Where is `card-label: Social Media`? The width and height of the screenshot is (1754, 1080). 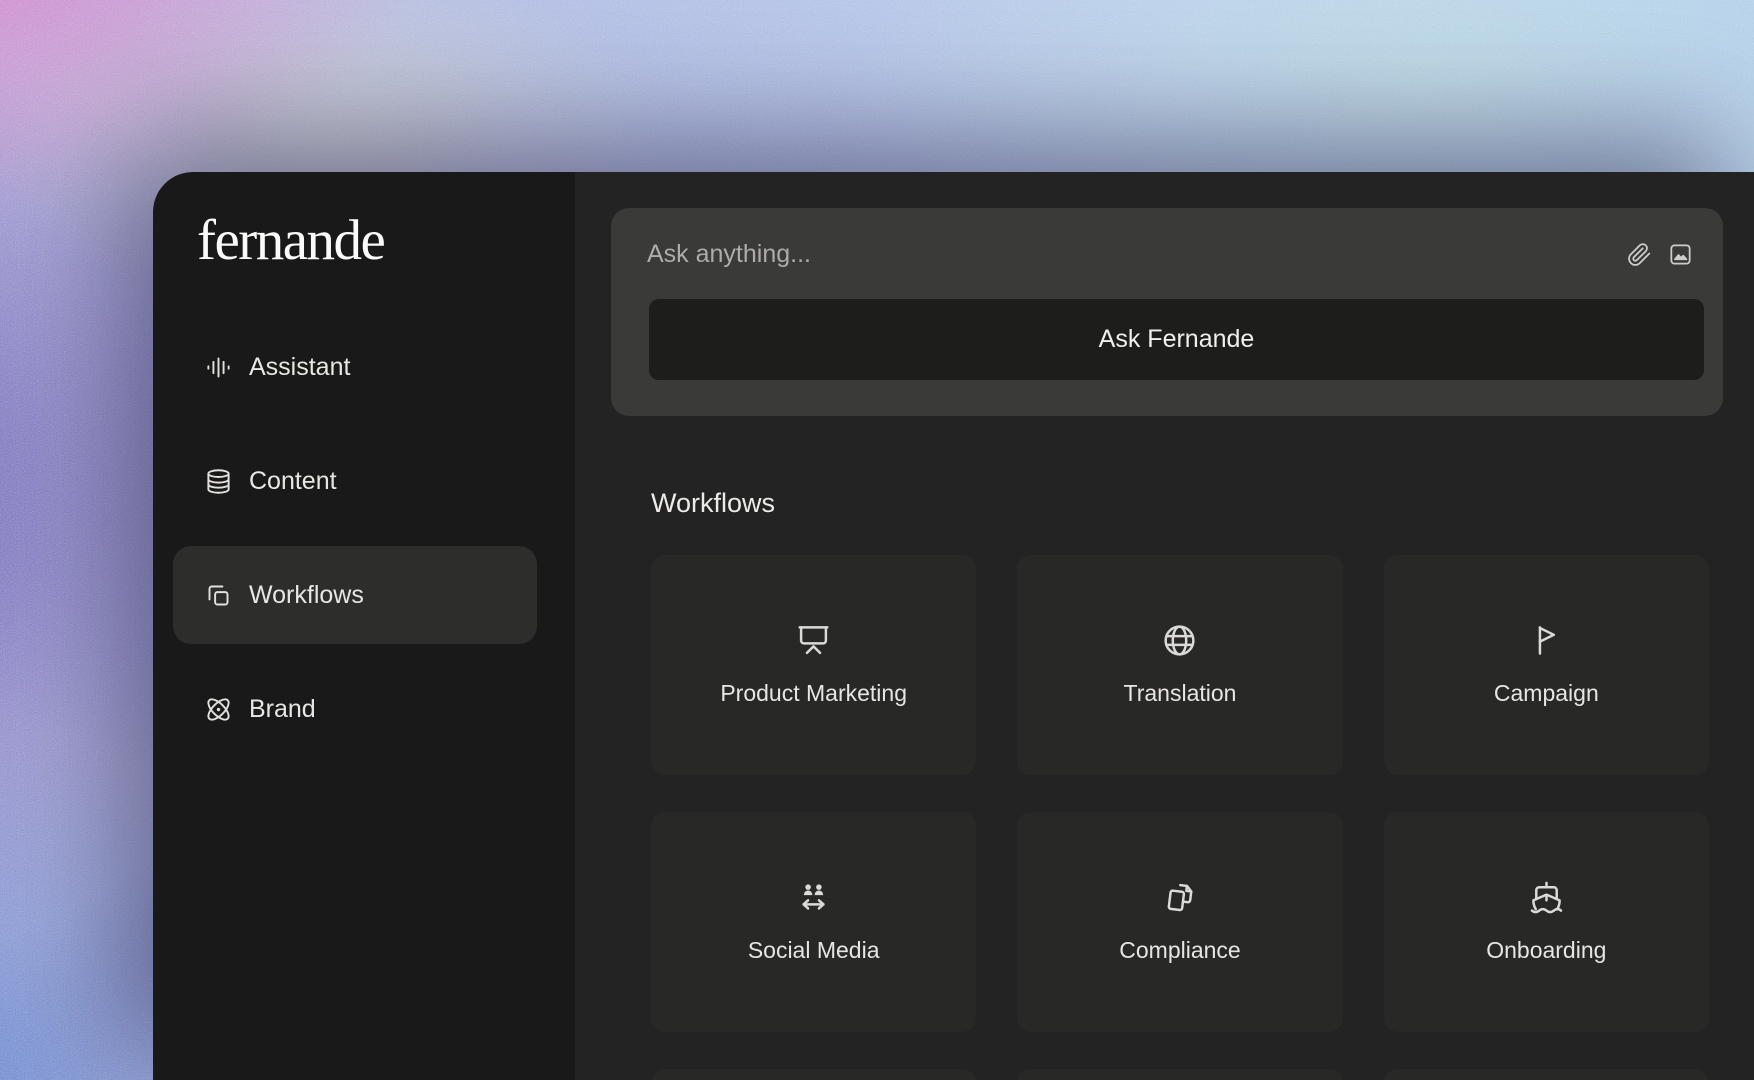 card-label: Social Media is located at coordinates (813, 950).